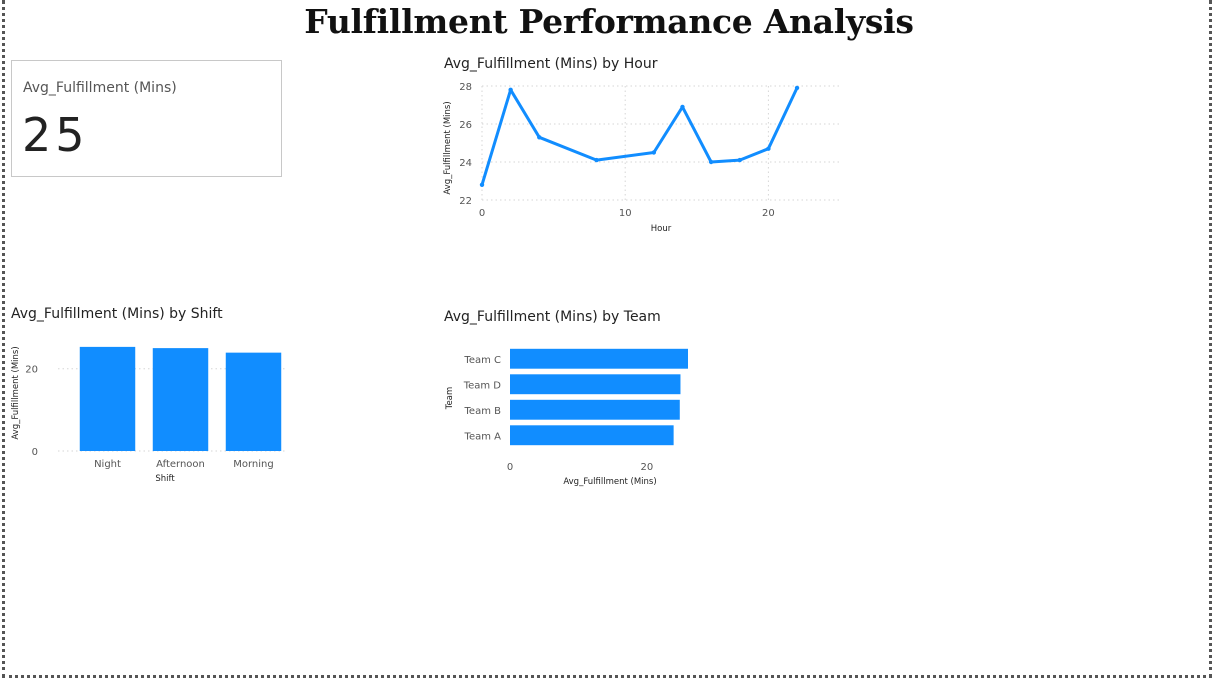 The width and height of the screenshot is (1218, 681). What do you see at coordinates (609, 21) in the screenshot?
I see `page-title: Fulfillment Performance Analysis` at bounding box center [609, 21].